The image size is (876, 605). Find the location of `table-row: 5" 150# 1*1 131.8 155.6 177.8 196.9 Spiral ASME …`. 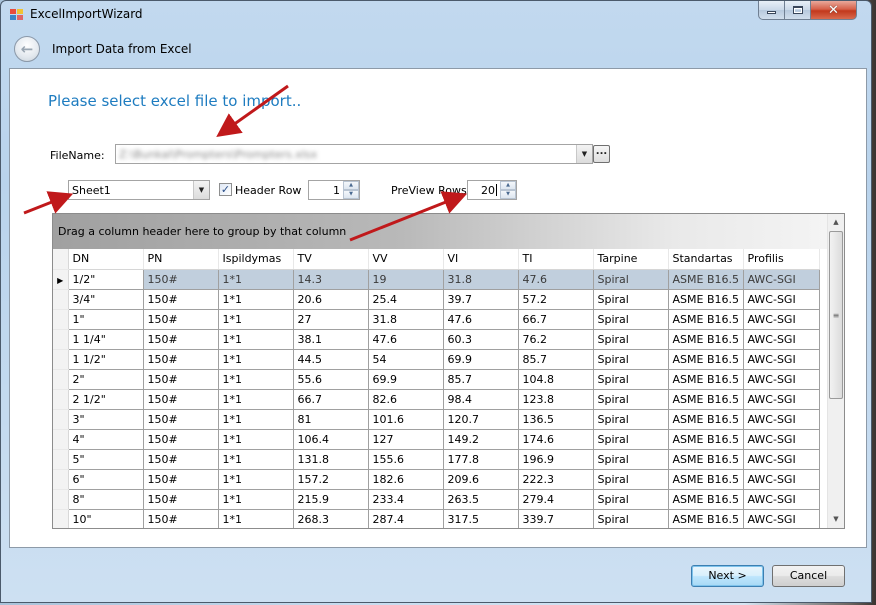

table-row: 5" 150# 1*1 131.8 155.6 177.8 196.9 Spiral ASME … is located at coordinates (436, 459).